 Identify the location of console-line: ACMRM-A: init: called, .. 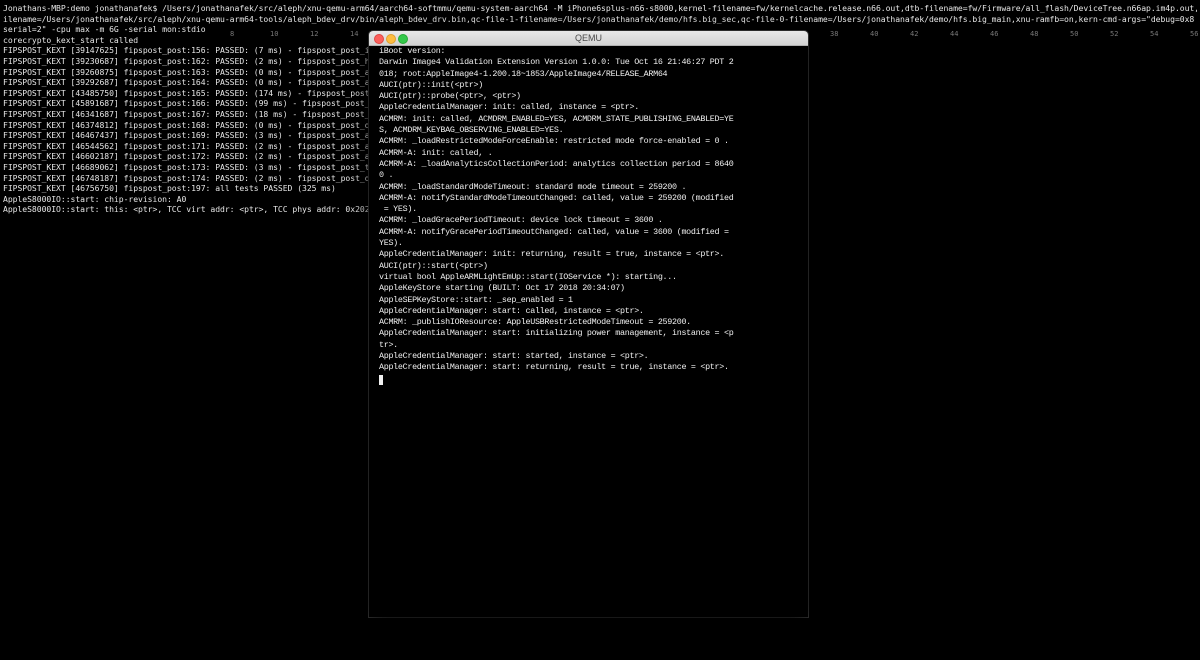
(436, 152).